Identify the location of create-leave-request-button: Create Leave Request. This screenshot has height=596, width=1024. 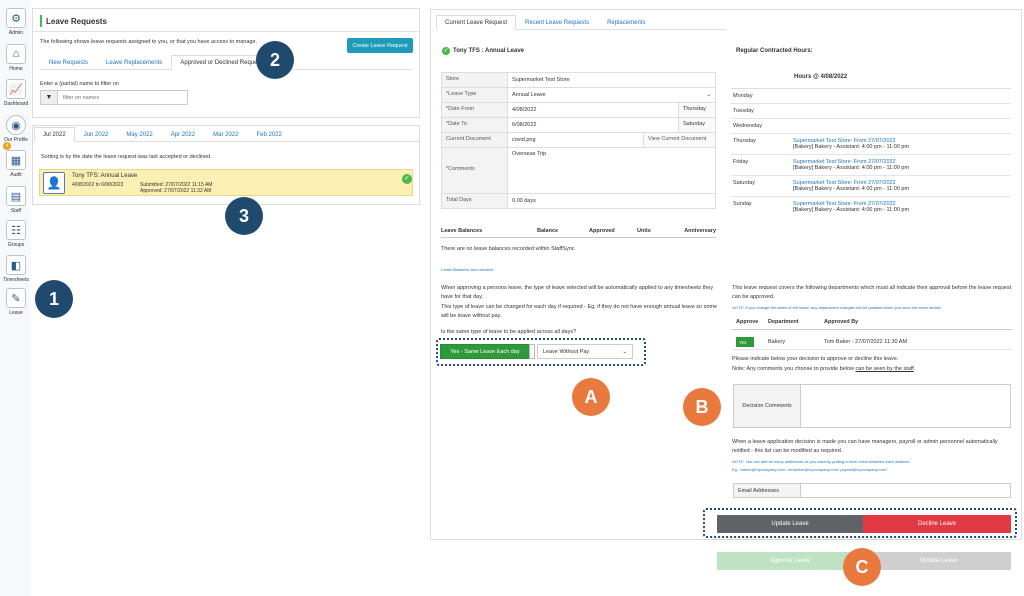
(380, 45).